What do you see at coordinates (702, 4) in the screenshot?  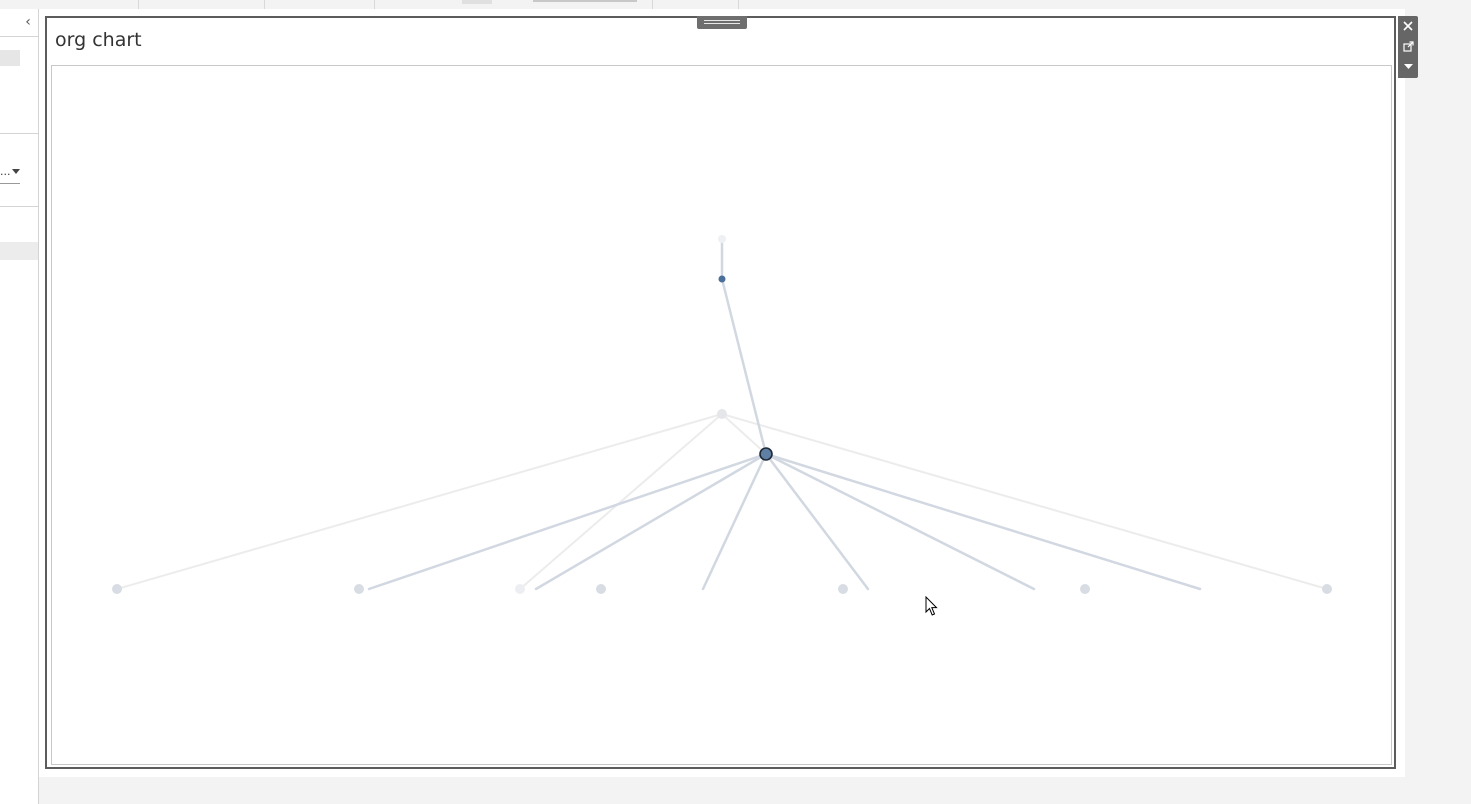 I see `tab-strip` at bounding box center [702, 4].